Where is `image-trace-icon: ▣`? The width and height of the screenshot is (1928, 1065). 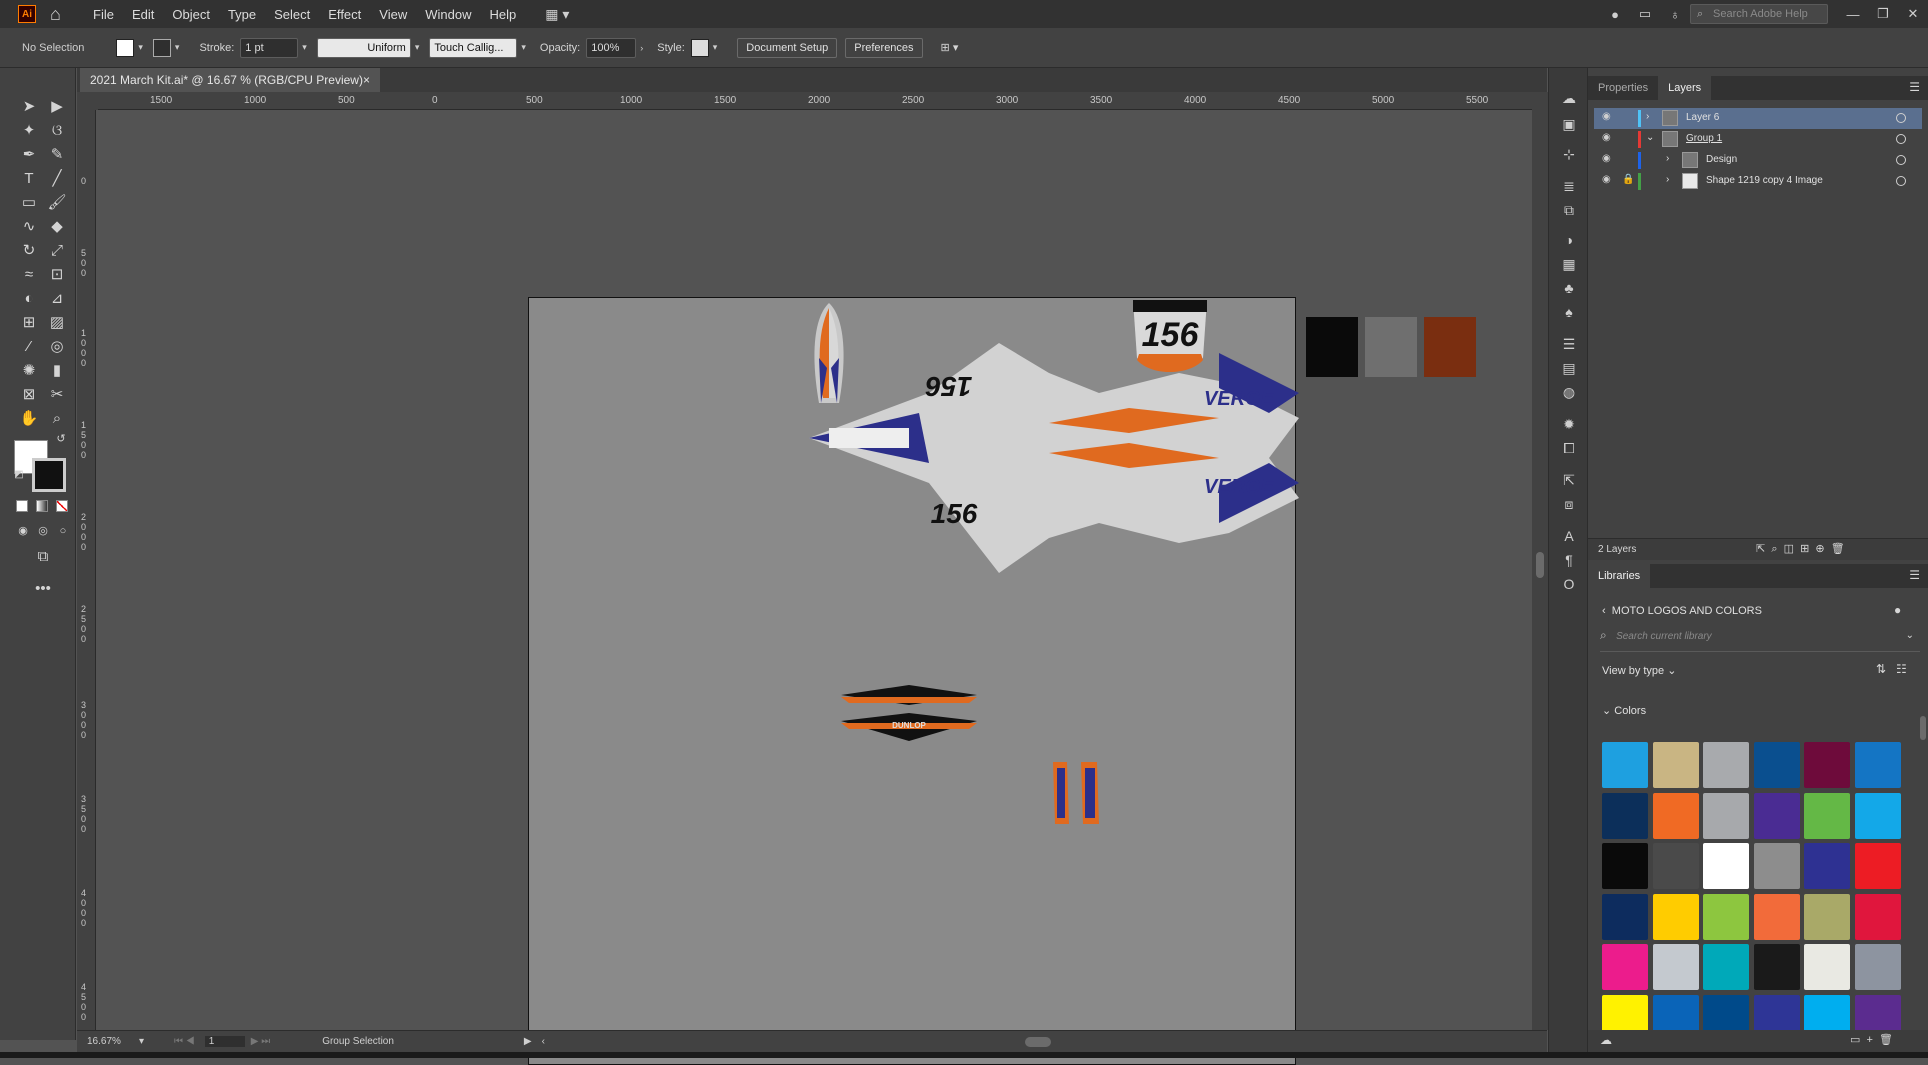
image-trace-icon: ▣ is located at coordinates (1569, 124).